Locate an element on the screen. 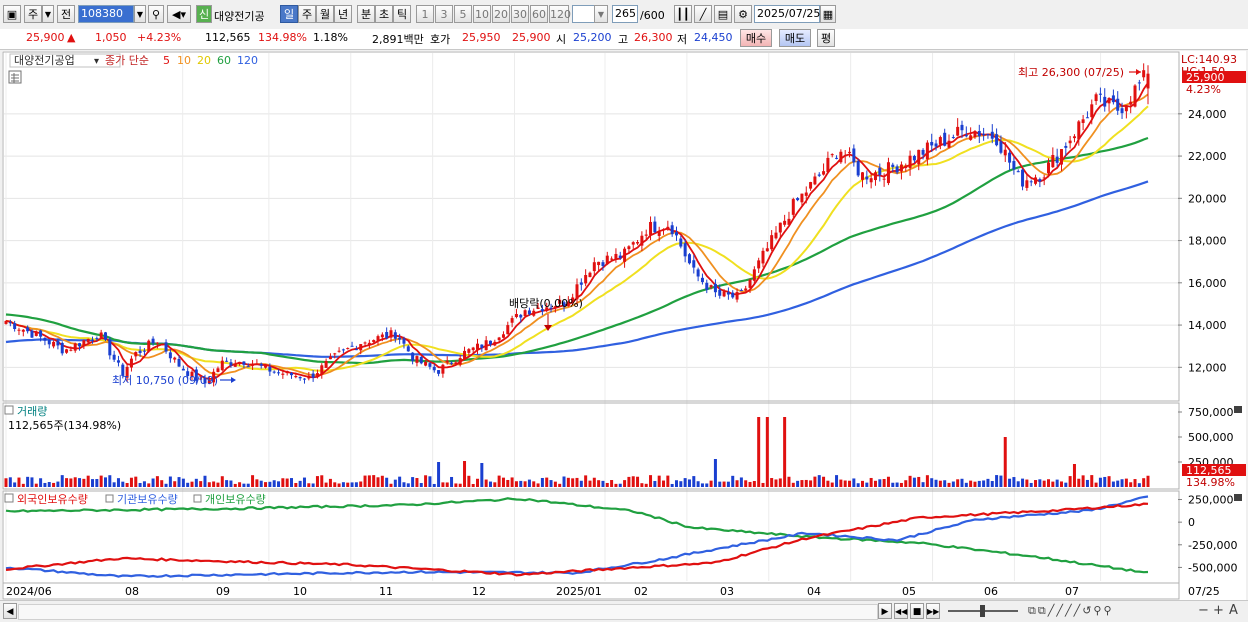 This screenshot has height=622, width=1248. interval-120: 120 is located at coordinates (560, 14).